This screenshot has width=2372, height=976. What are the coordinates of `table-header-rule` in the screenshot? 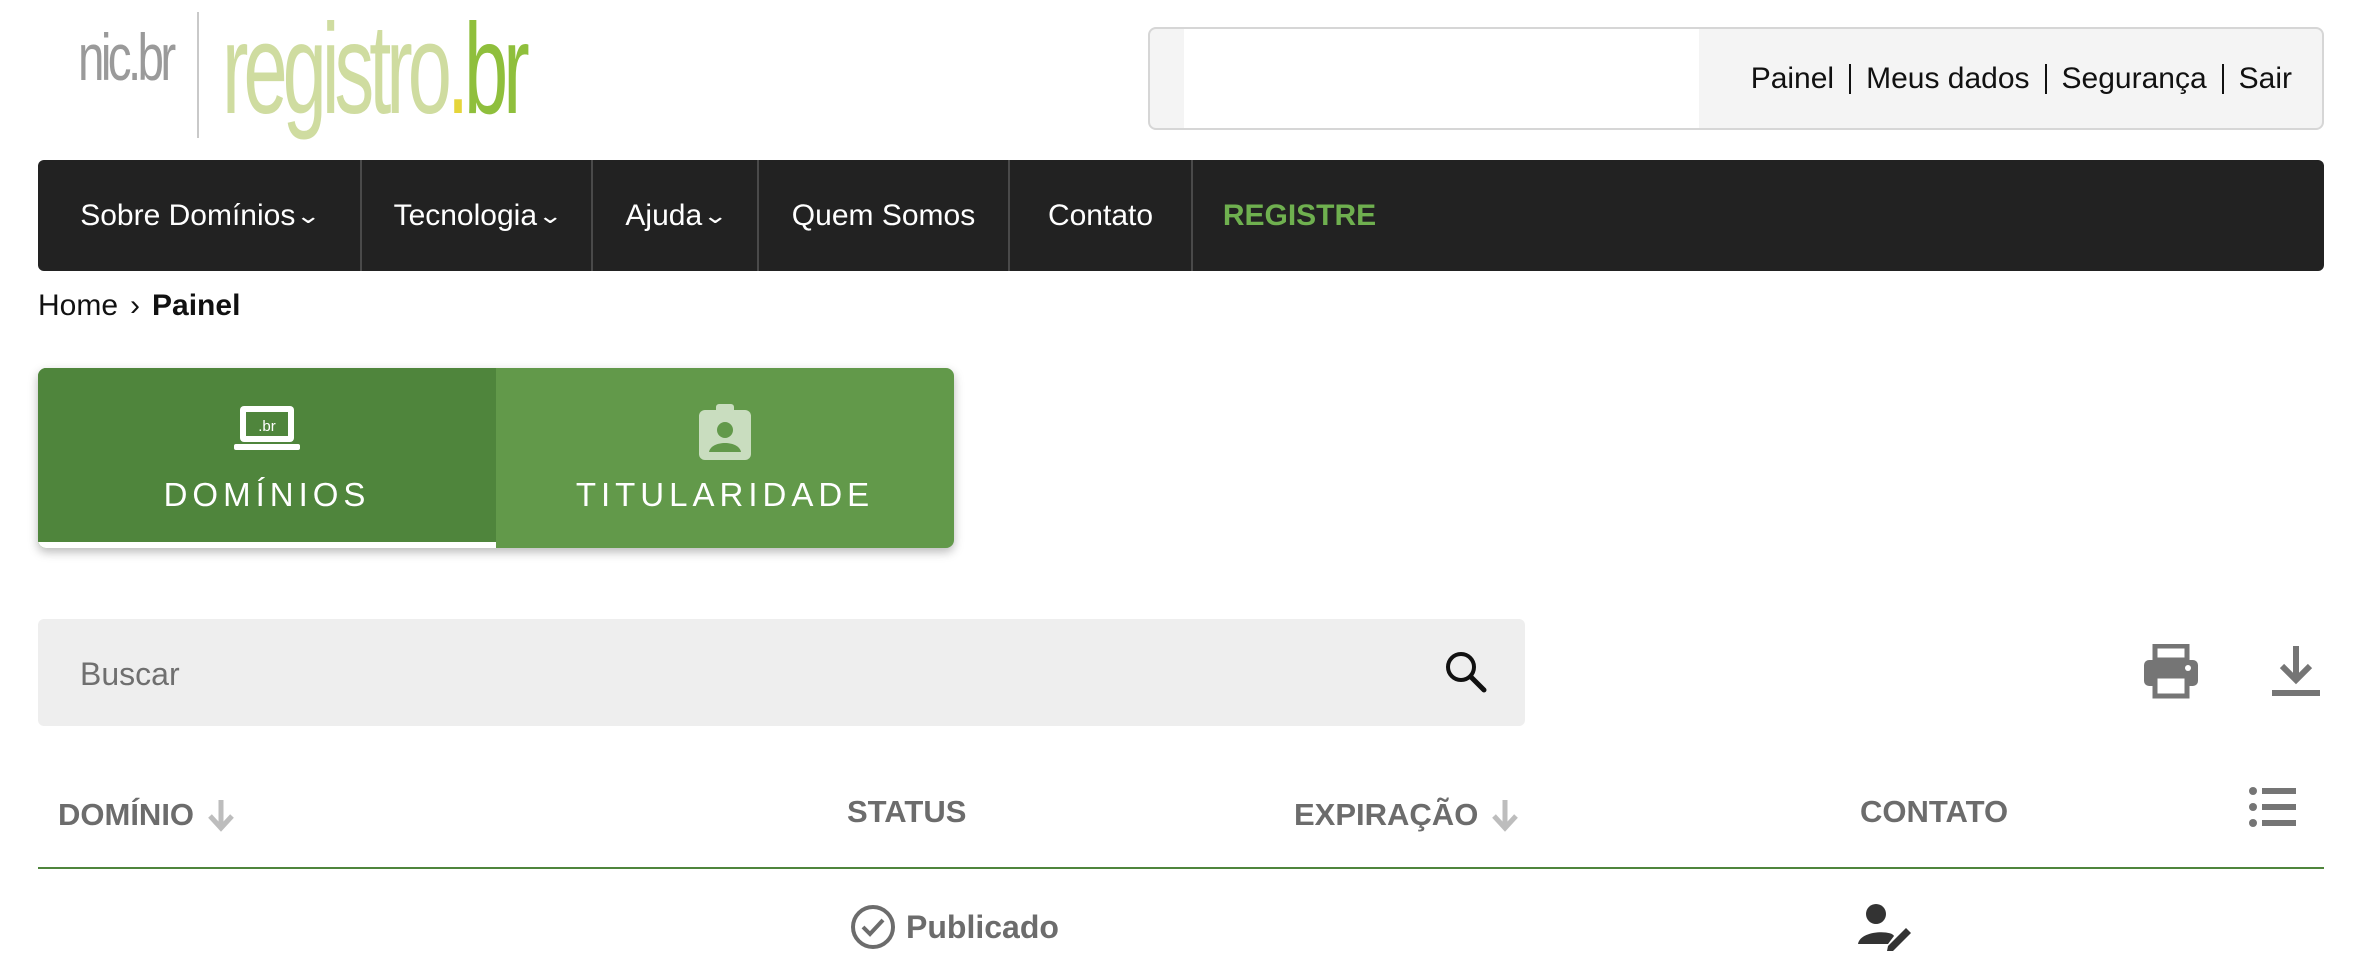 It's located at (1181, 868).